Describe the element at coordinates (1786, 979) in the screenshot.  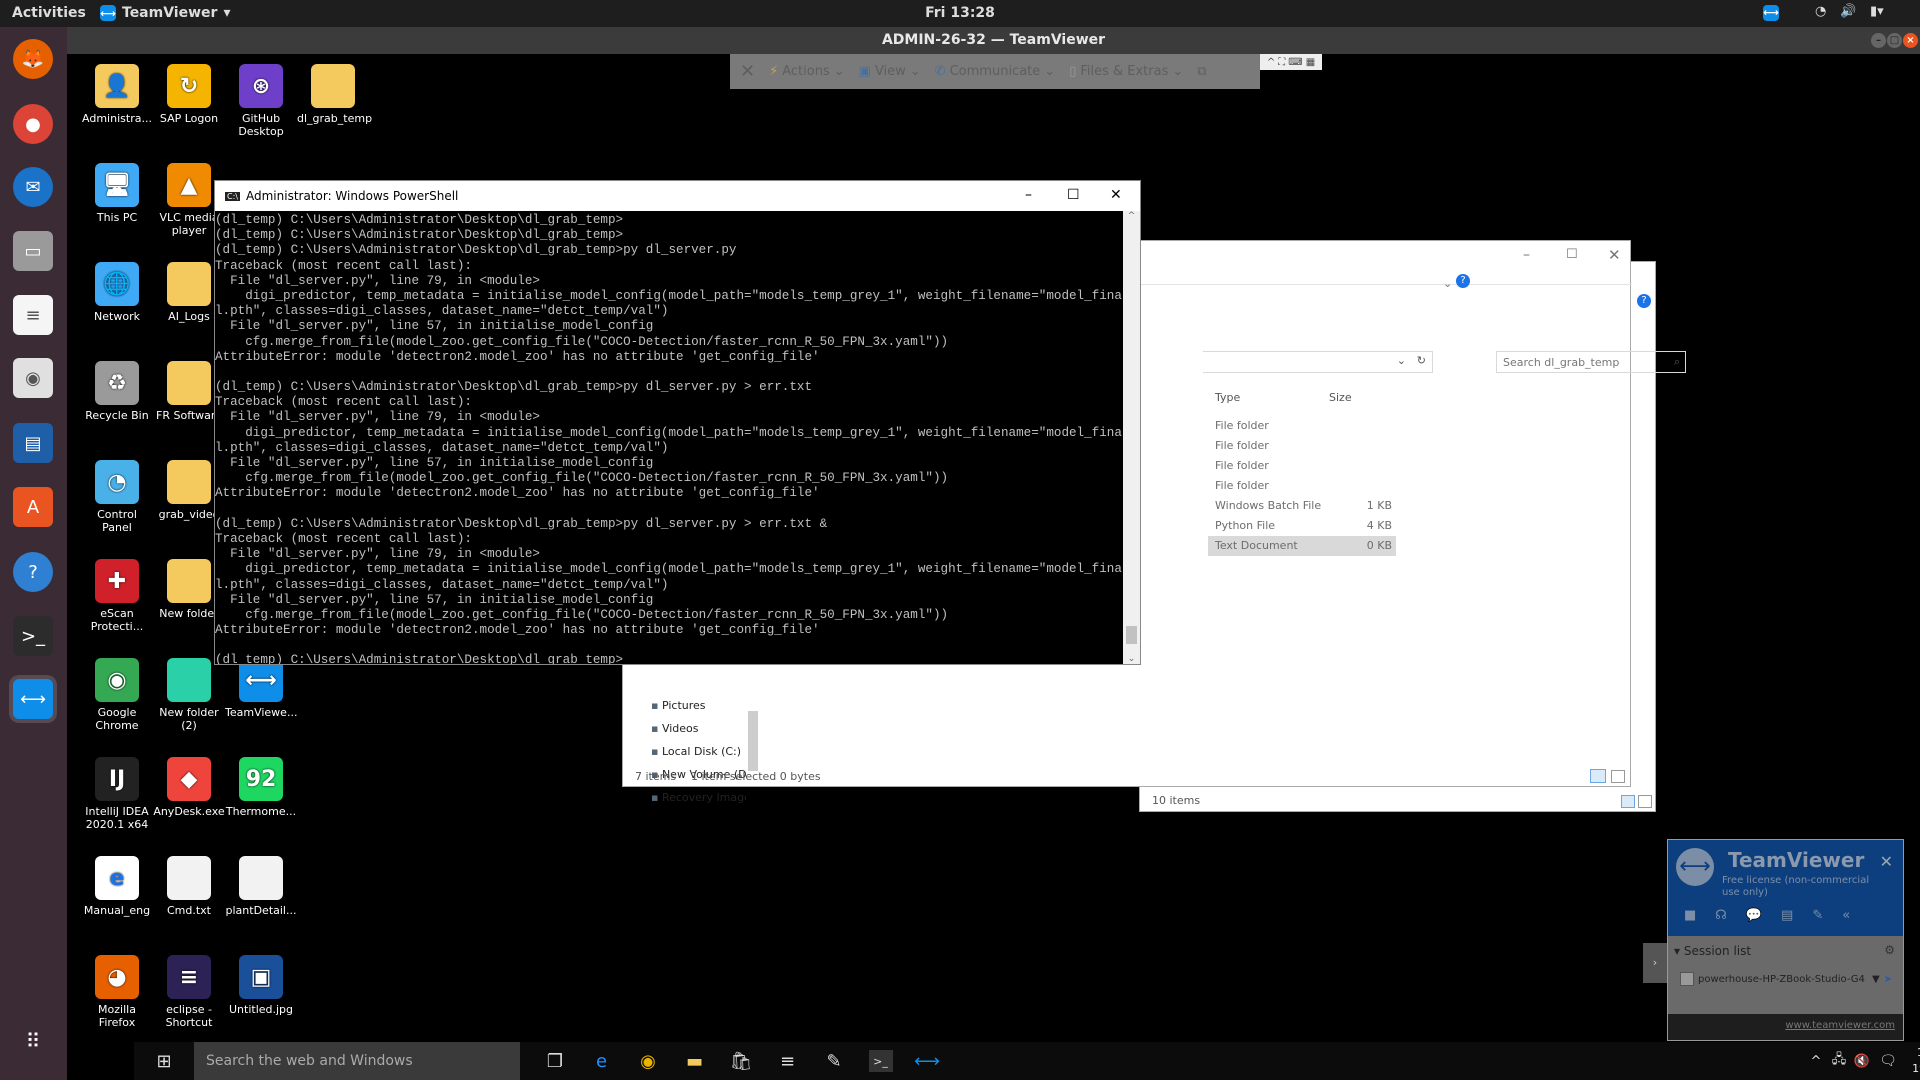
I see `session-item: powerhouse-HP-ZBook-Studio-G4 (1: ▼ ➤` at that location.